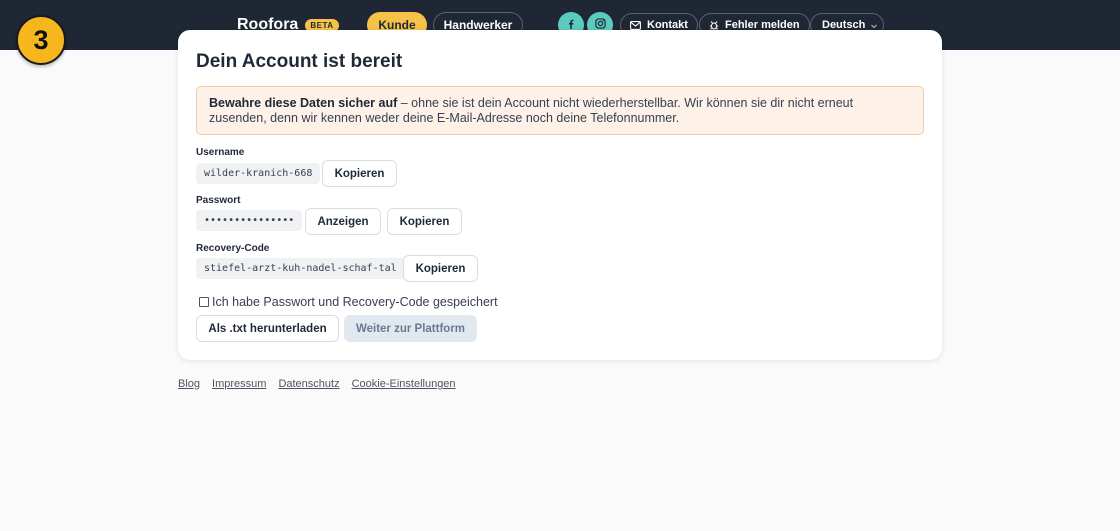 This screenshot has height=531, width=1120. What do you see at coordinates (303, 103) in the screenshot?
I see `notice-bold: Bewahre diese Daten sicher auf` at bounding box center [303, 103].